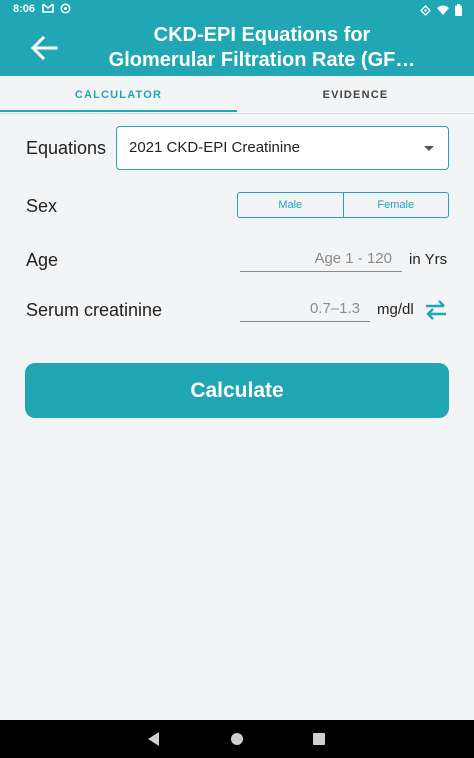  I want to click on system-icons, so click(441, 10).